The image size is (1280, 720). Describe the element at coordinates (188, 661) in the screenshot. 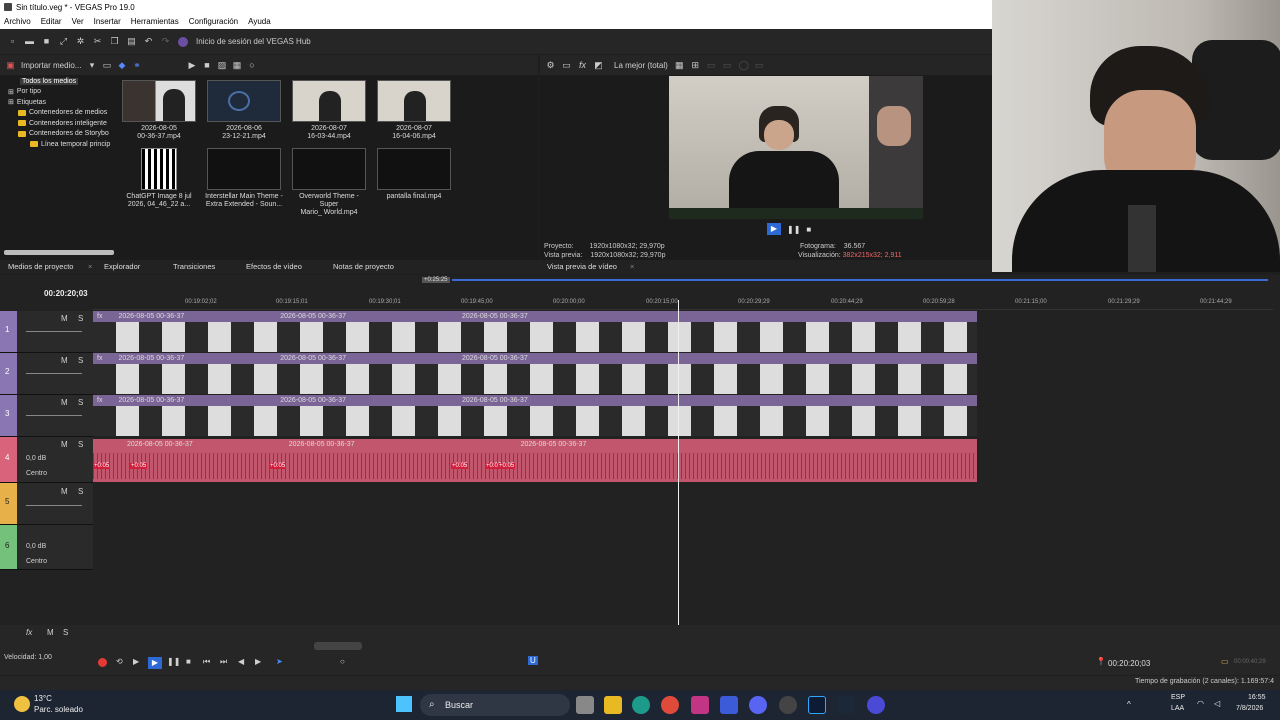

I see `stop-icon: ■` at that location.